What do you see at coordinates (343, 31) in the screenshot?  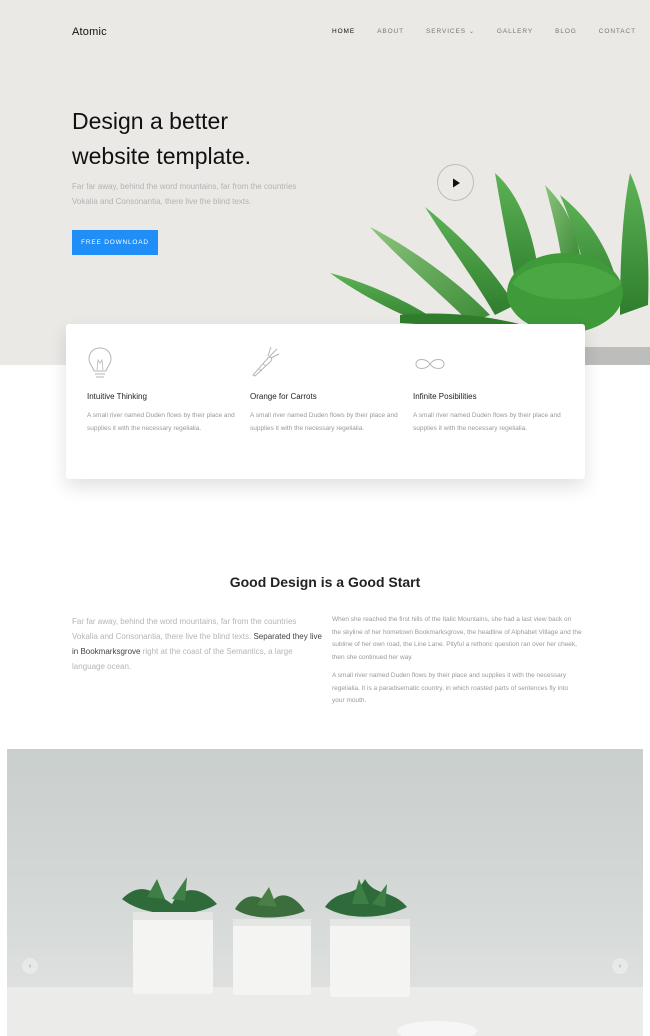 I see `nav-item-home: HOME` at bounding box center [343, 31].